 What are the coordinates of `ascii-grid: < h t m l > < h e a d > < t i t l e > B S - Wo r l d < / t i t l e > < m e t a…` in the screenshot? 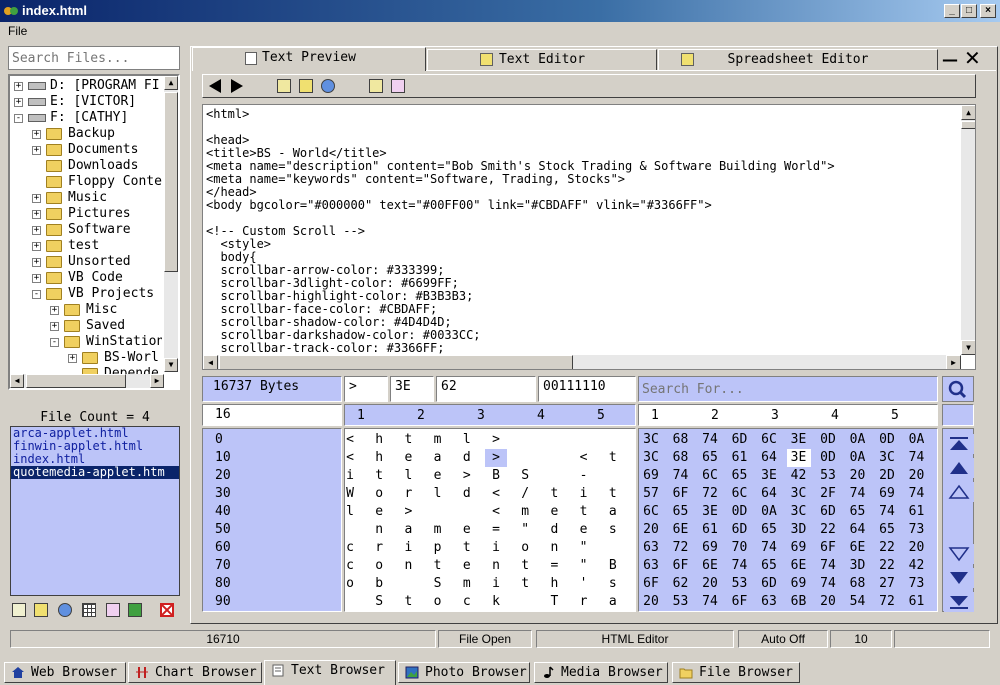 It's located at (490, 520).